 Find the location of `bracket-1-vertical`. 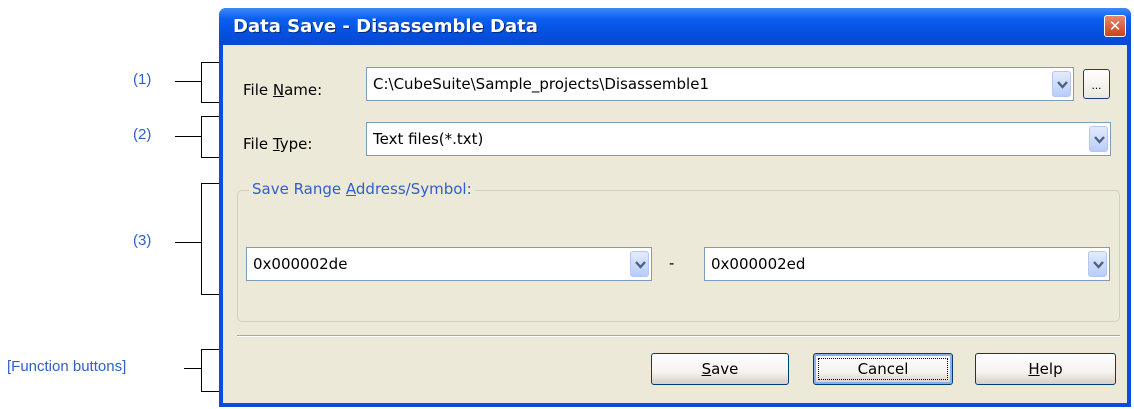

bracket-1-vertical is located at coordinates (201, 82).